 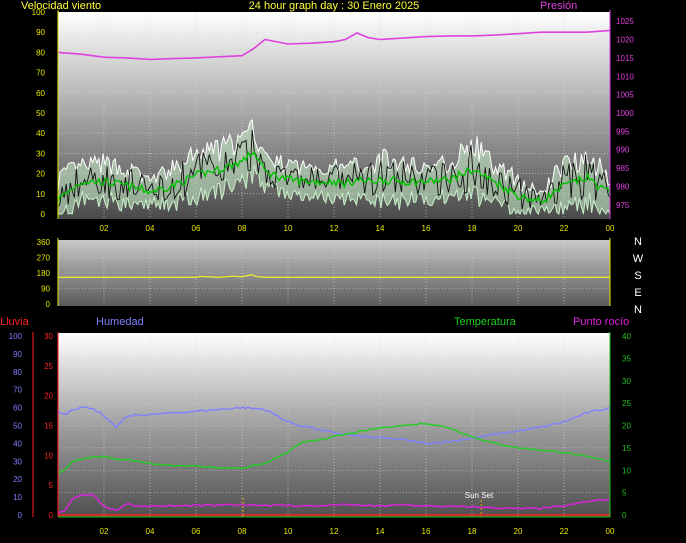 What do you see at coordinates (626, 381) in the screenshot?
I see `temperature-tick-label: 30` at bounding box center [626, 381].